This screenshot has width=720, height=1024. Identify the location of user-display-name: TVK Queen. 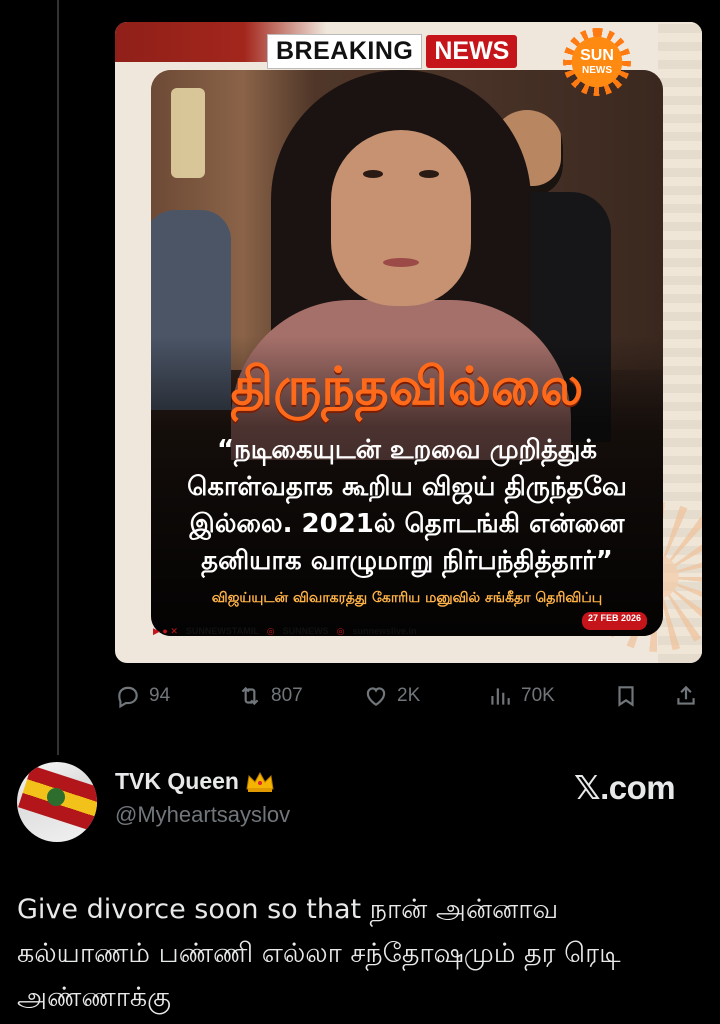
(195, 781).